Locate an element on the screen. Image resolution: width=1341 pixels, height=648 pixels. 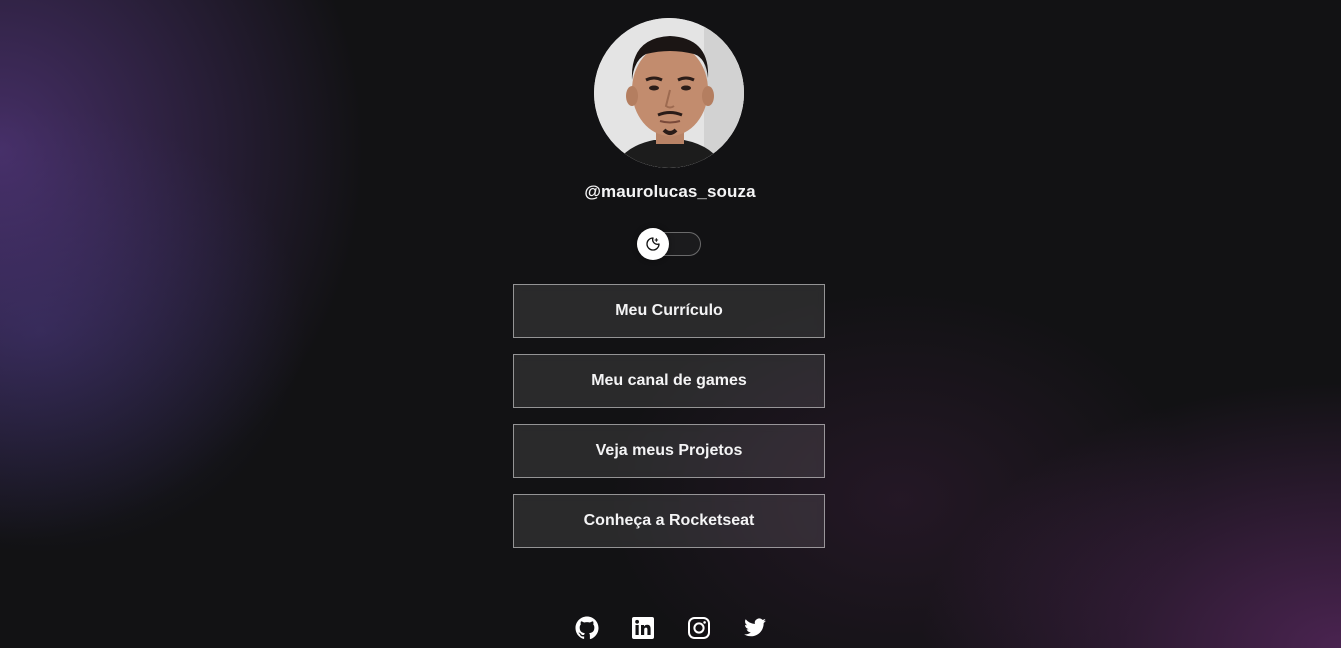
instagram-icon is located at coordinates (699, 628).